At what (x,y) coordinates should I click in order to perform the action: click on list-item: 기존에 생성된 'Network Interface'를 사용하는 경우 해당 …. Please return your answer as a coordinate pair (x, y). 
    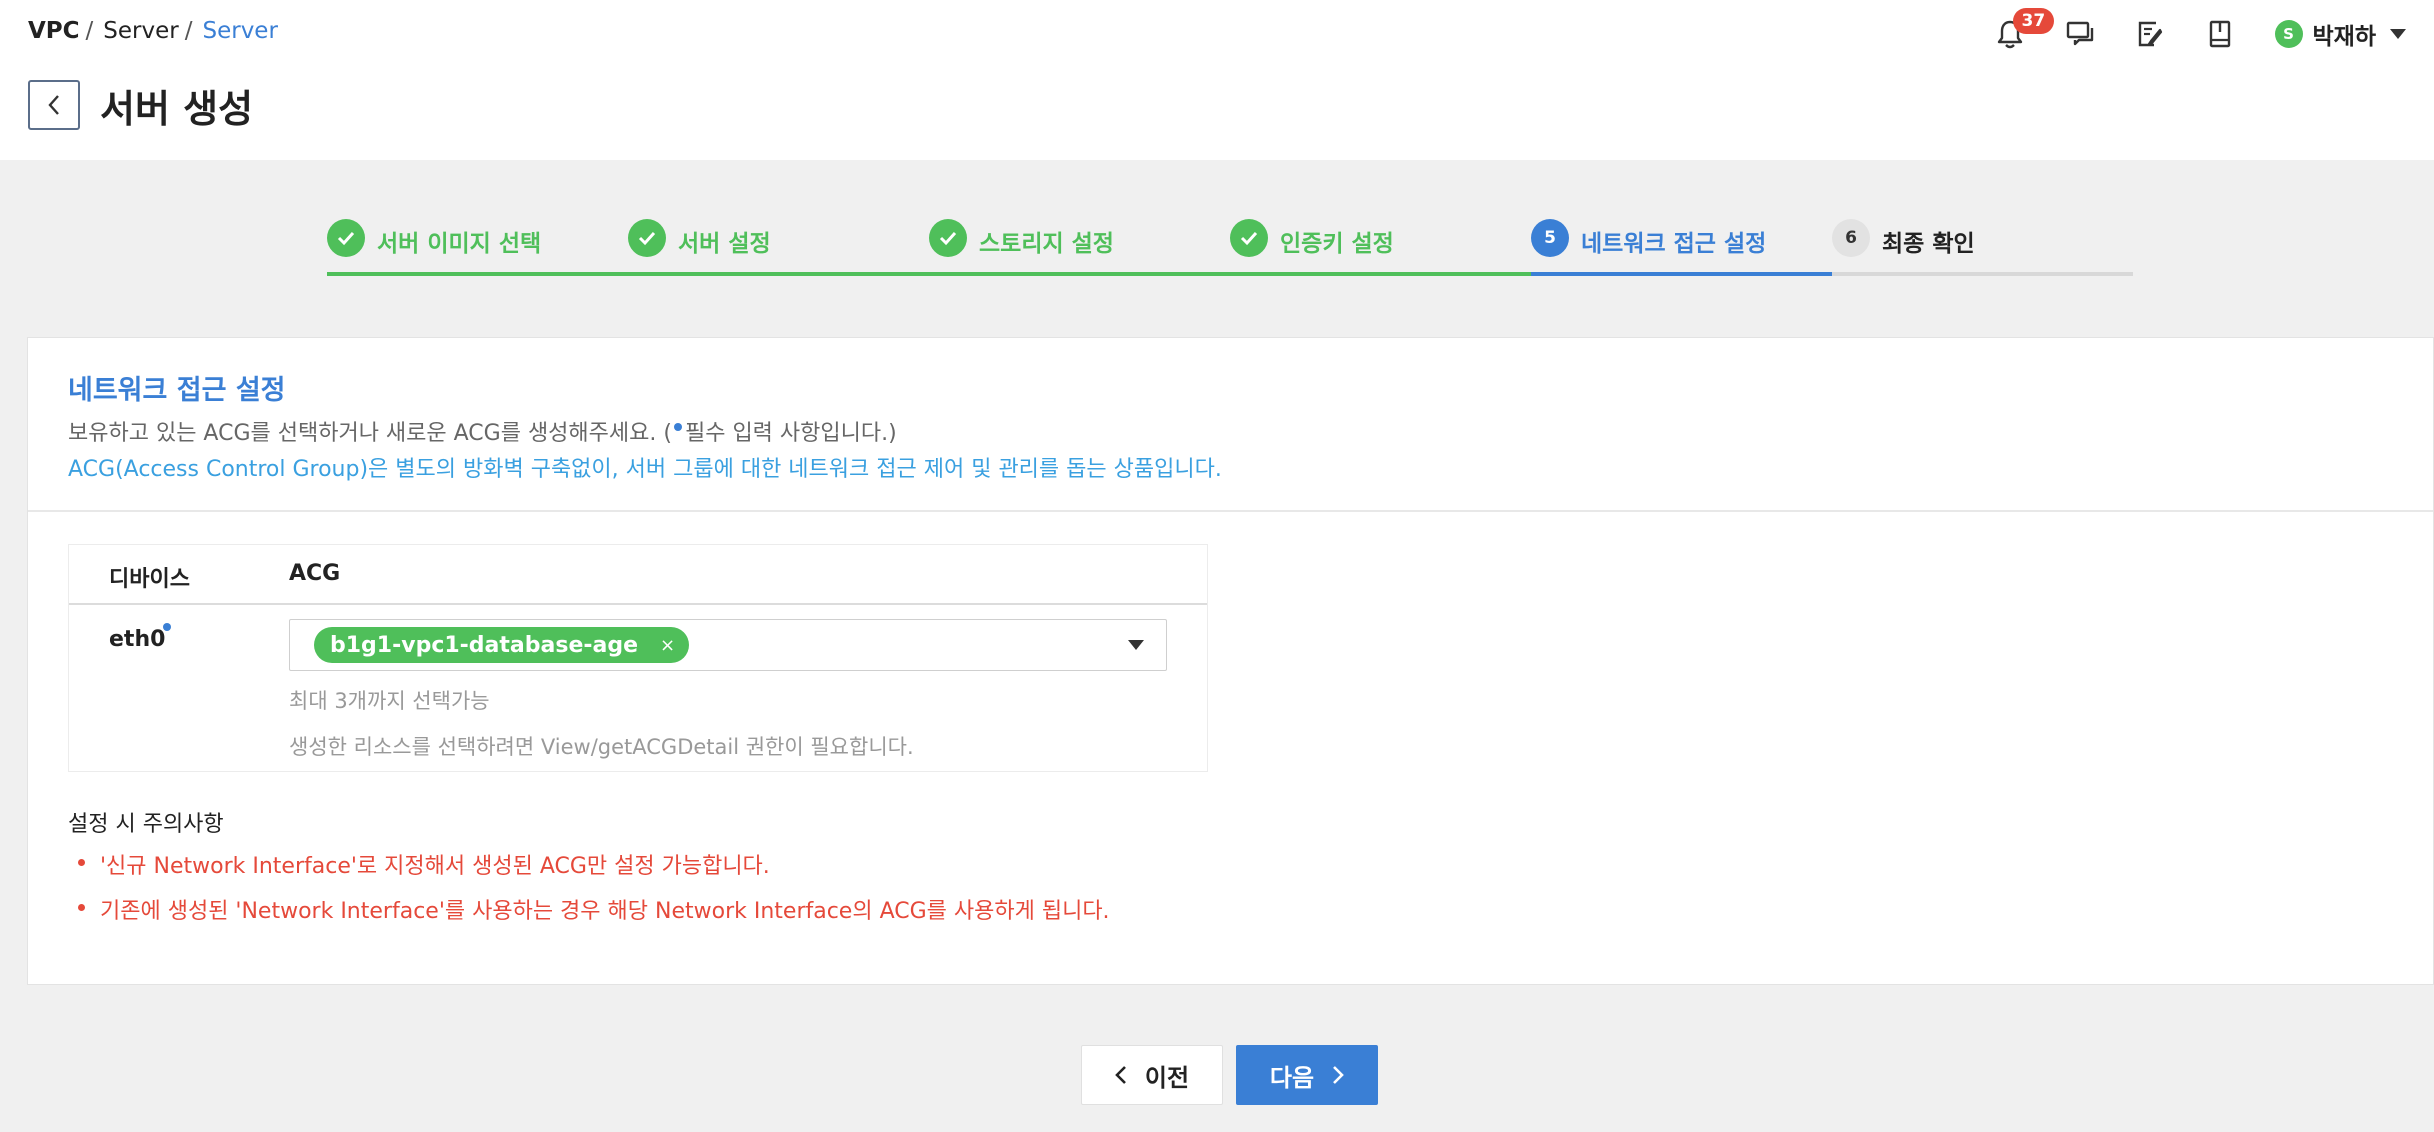
    Looking at the image, I should click on (589, 915).